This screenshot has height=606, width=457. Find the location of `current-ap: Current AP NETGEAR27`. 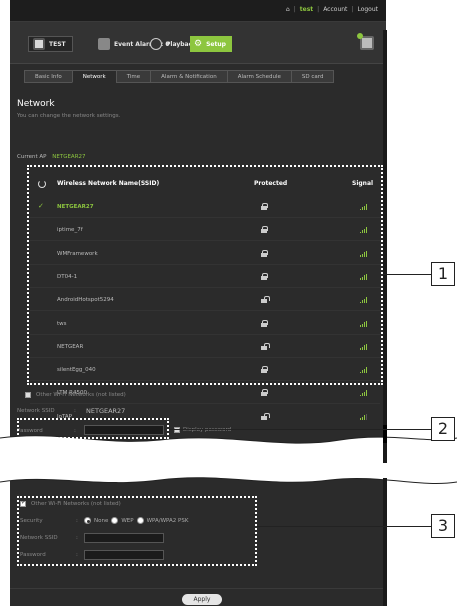

current-ap: Current AP NETGEAR27 is located at coordinates (51, 157).